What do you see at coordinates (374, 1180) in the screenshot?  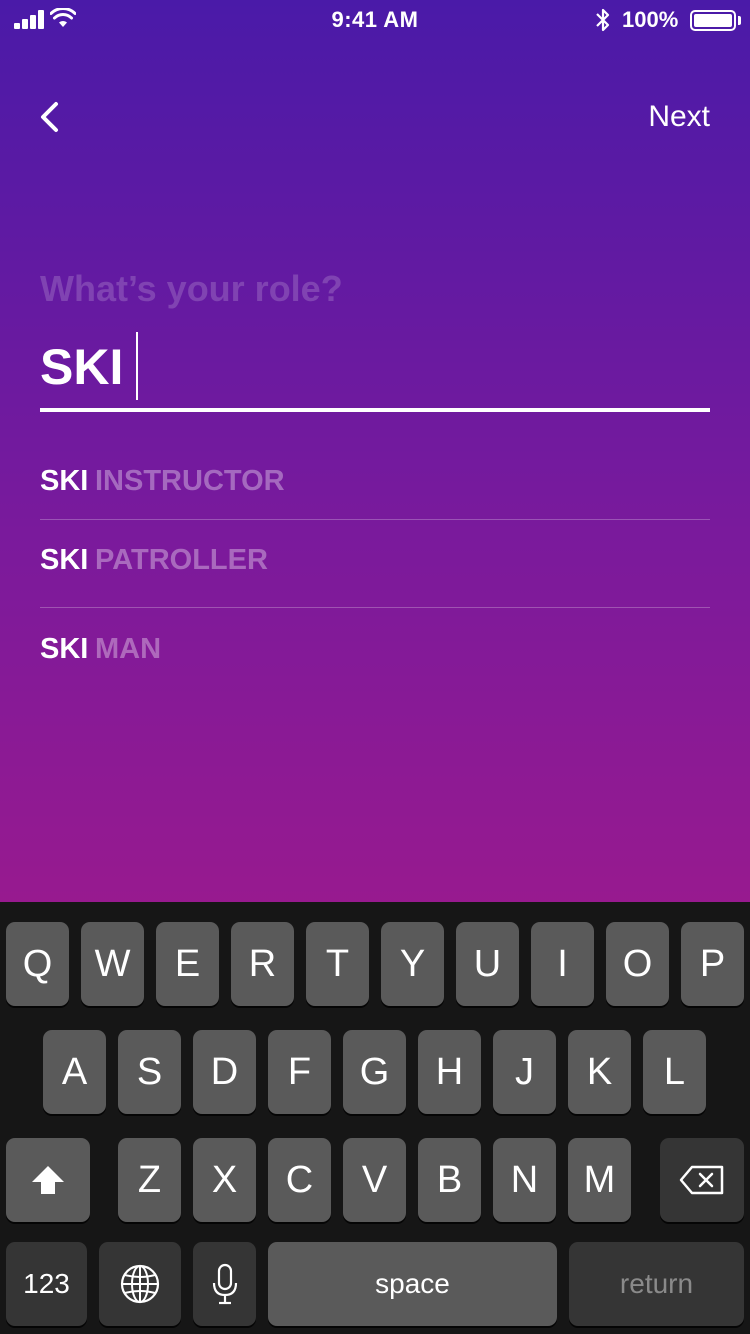 I see `key-v: V` at bounding box center [374, 1180].